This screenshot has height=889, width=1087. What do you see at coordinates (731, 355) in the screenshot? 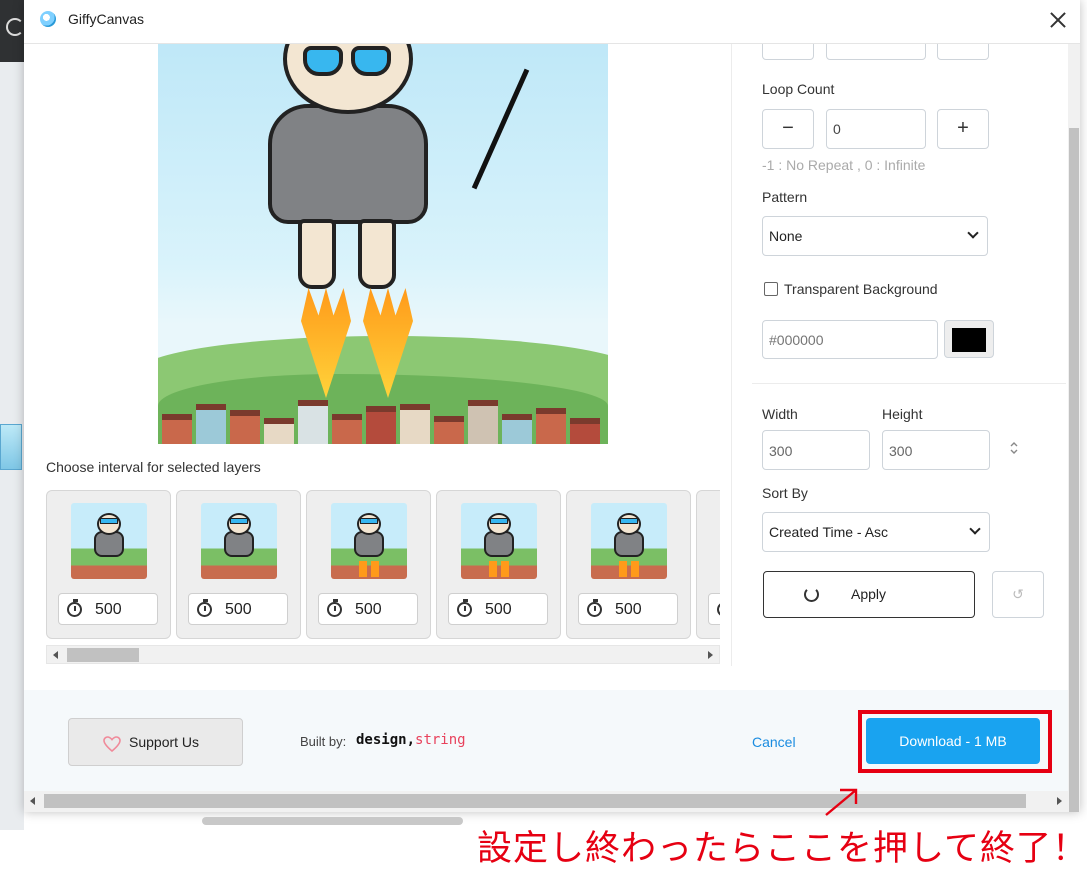
I see `panel-divider` at bounding box center [731, 355].